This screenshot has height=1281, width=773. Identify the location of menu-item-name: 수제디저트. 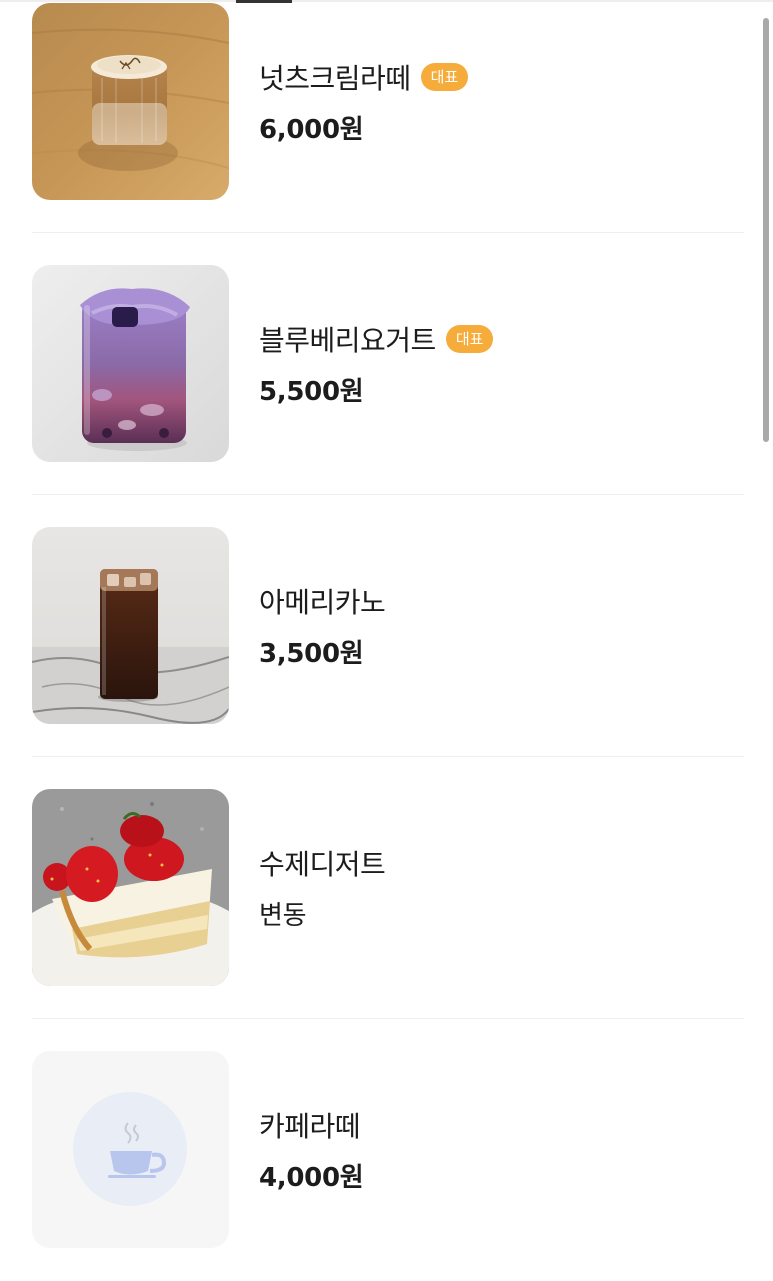
(322, 864).